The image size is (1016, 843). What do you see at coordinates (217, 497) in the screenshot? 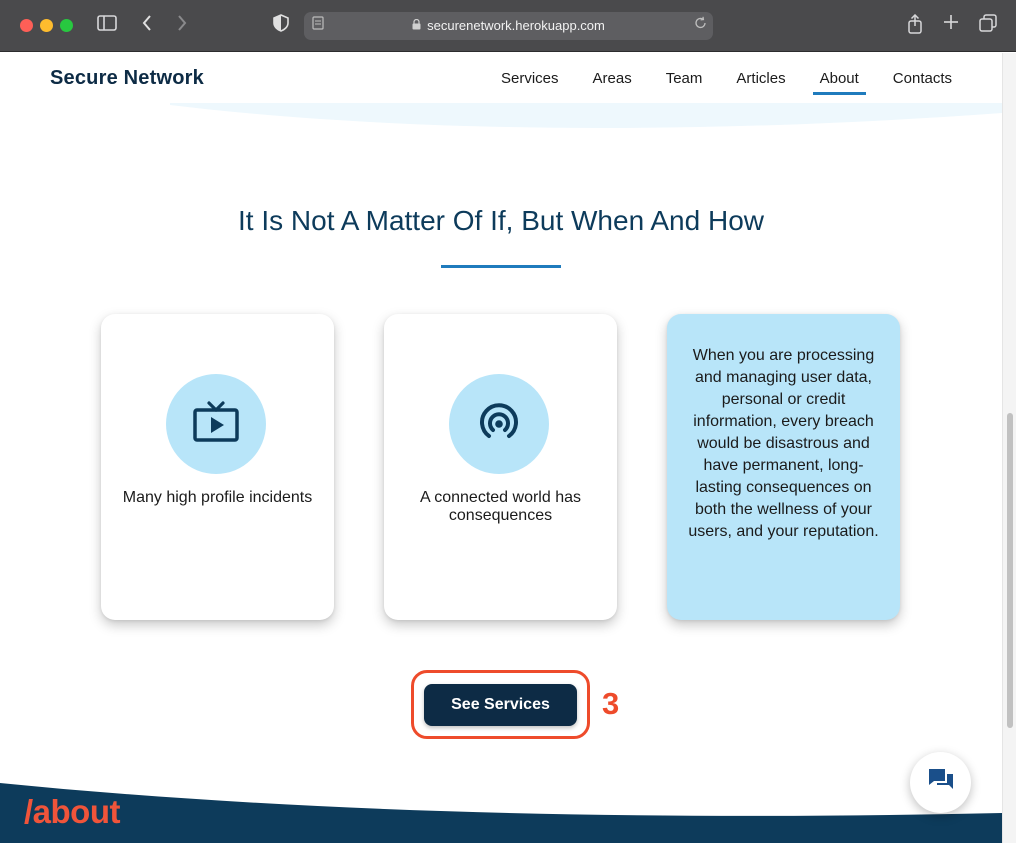
I see `card-caption: Many high profile incidents` at bounding box center [217, 497].